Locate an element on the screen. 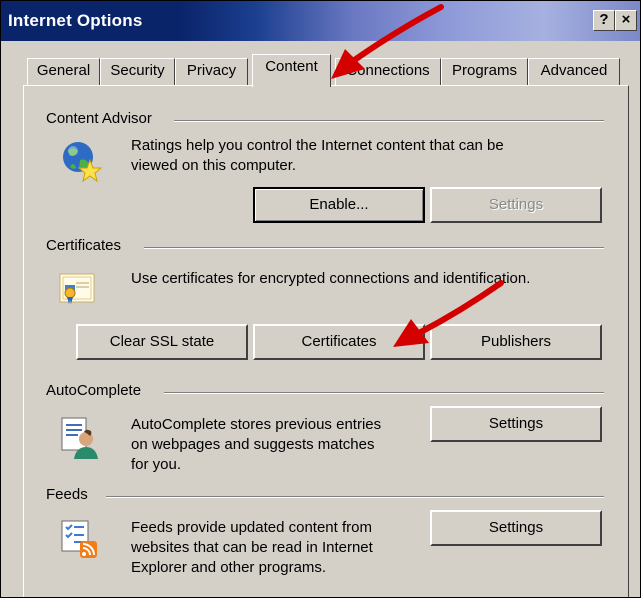 The height and width of the screenshot is (598, 643). close-button: × is located at coordinates (626, 20).